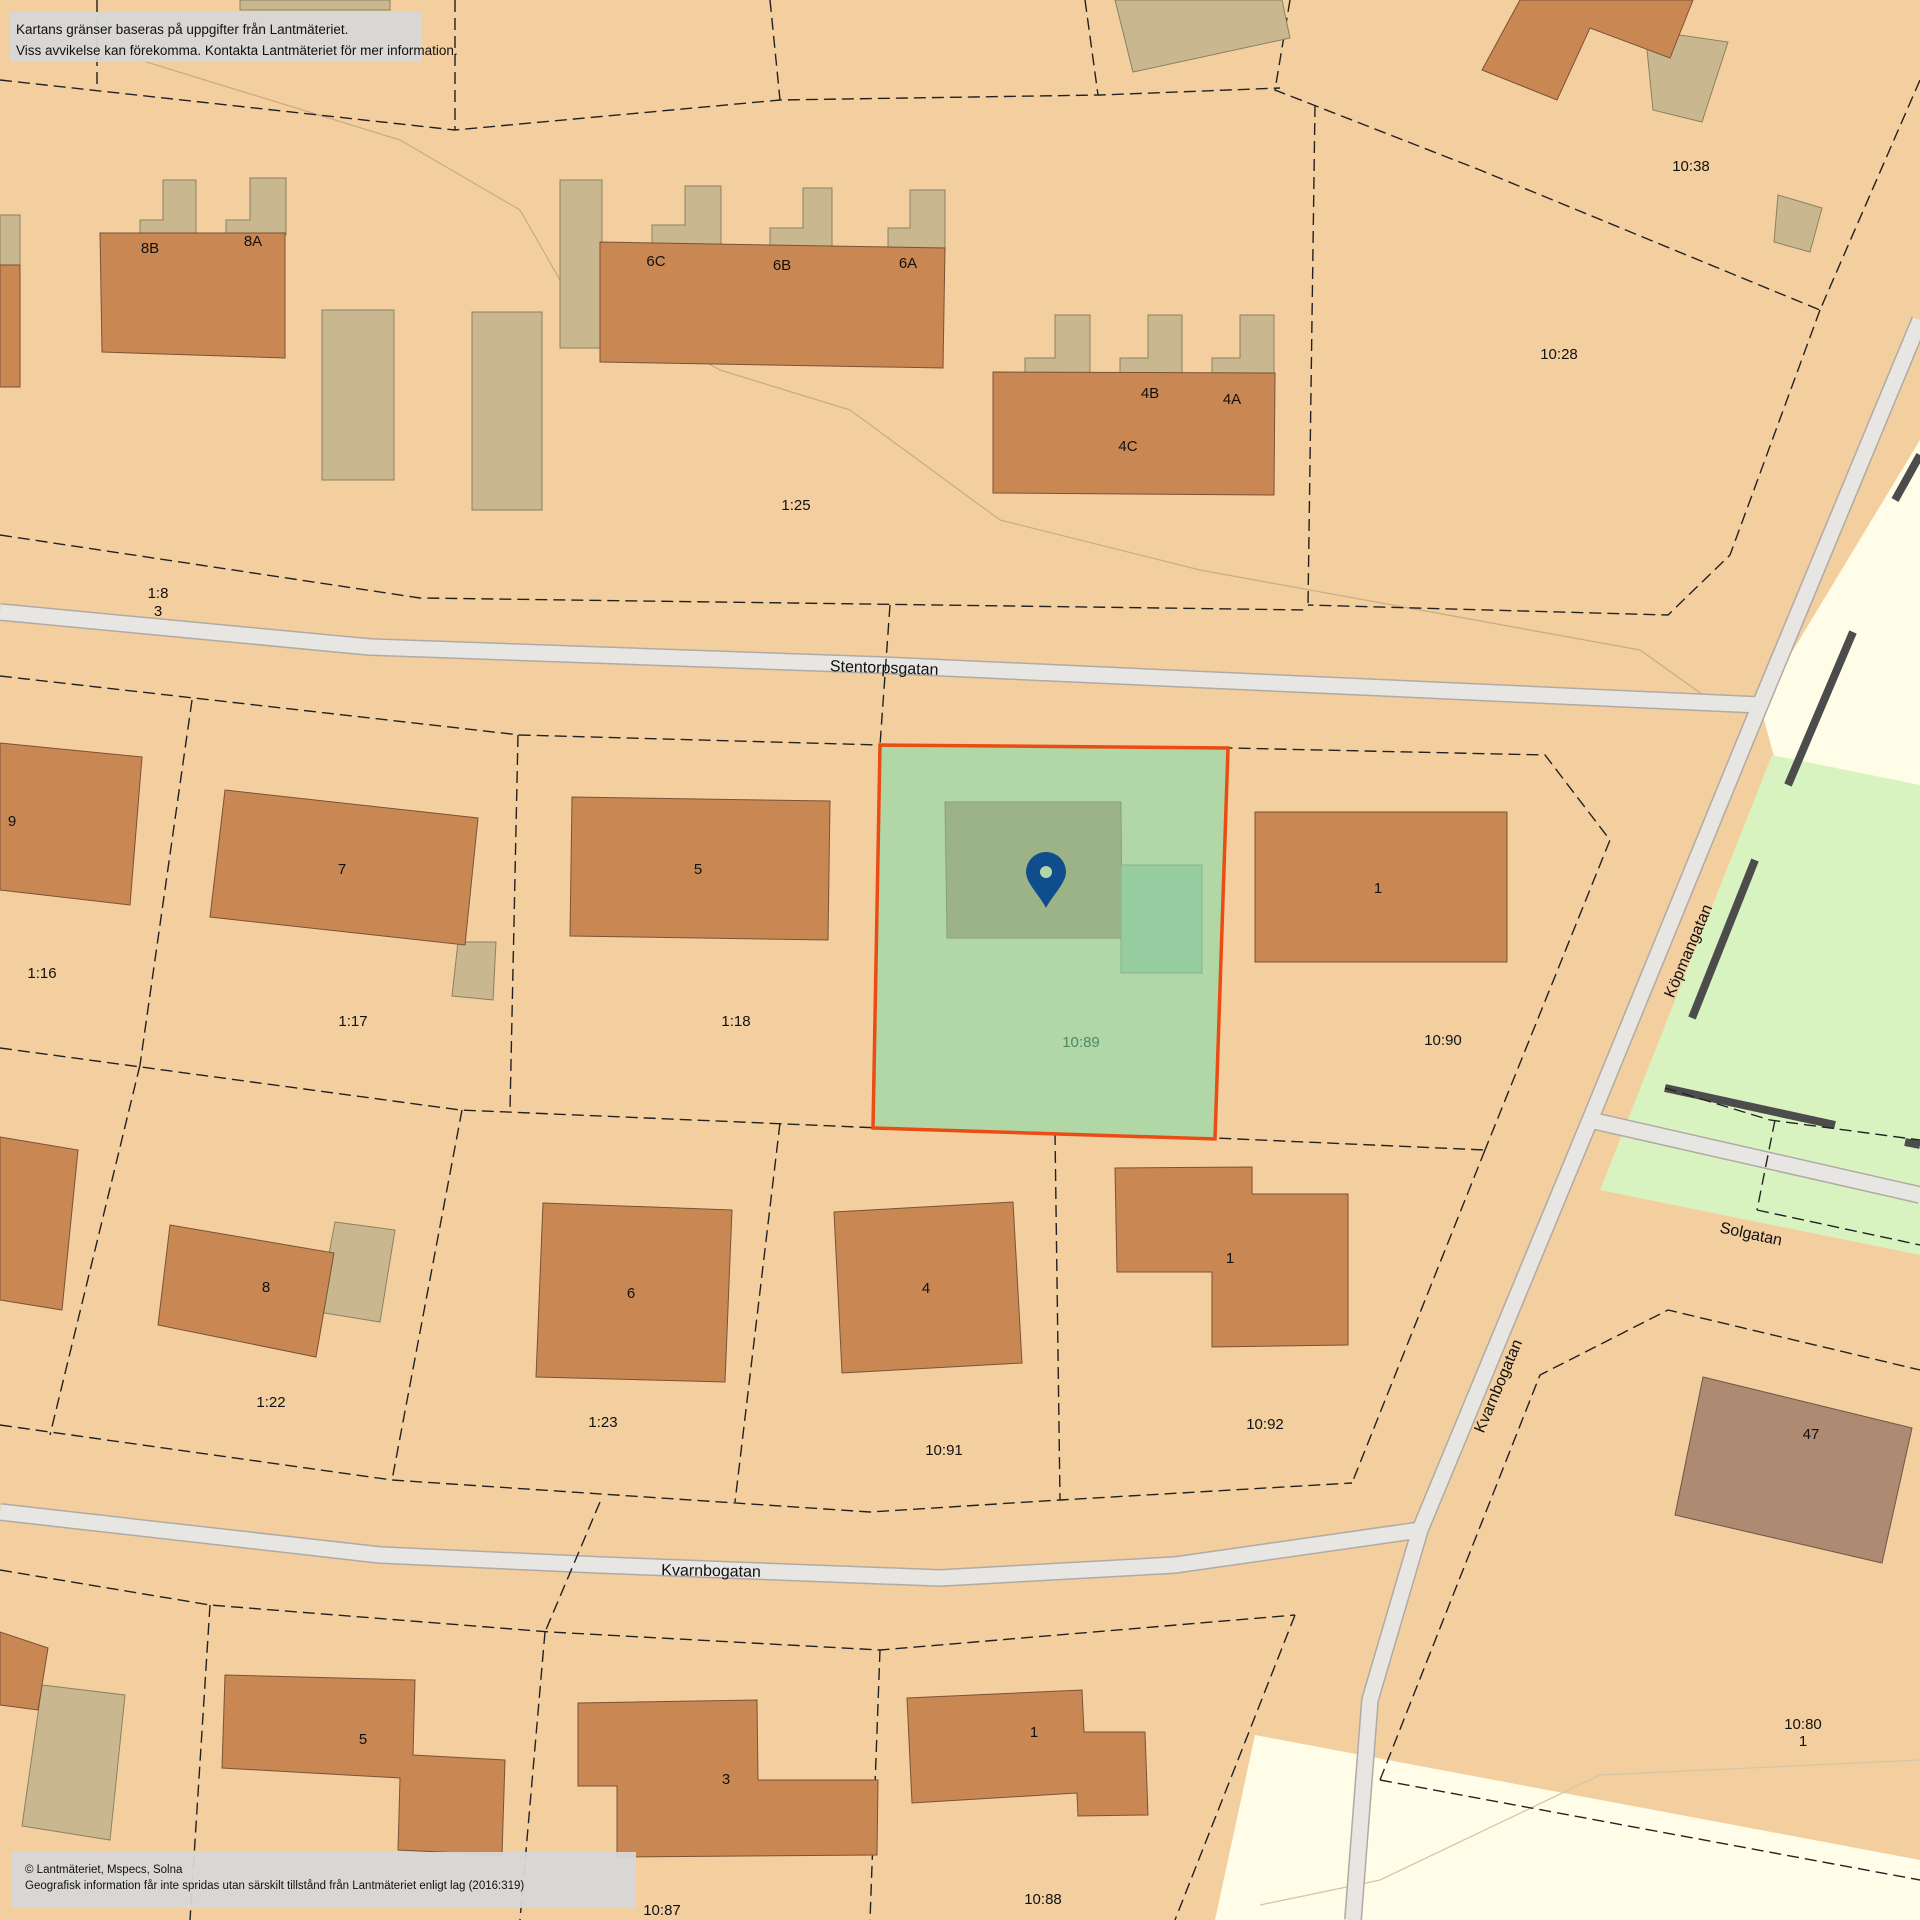 This screenshot has width=1920, height=1920. What do you see at coordinates (602, 1422) in the screenshot?
I see `parcel-label-1-23: 1:23` at bounding box center [602, 1422].